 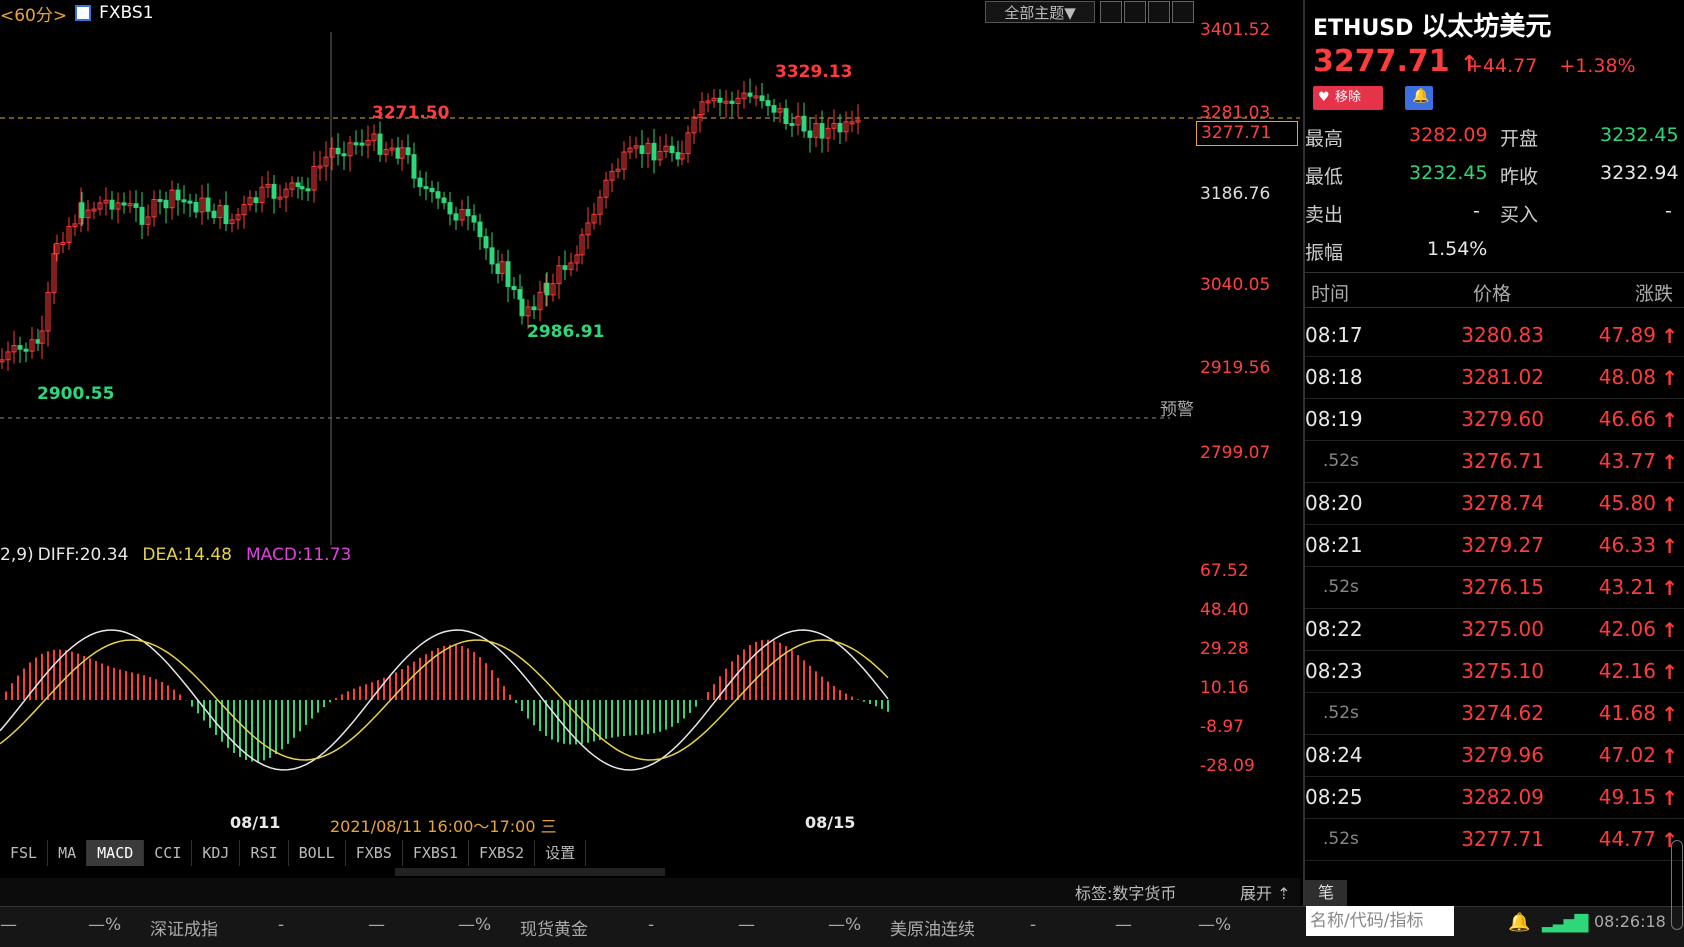 I want to click on macd-axis-label: 67.52, so click(x=1224, y=571).